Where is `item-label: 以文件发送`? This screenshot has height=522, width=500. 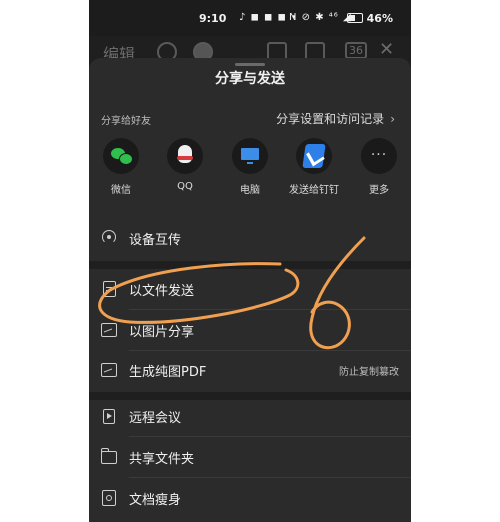 item-label: 以文件发送 is located at coordinates (162, 291).